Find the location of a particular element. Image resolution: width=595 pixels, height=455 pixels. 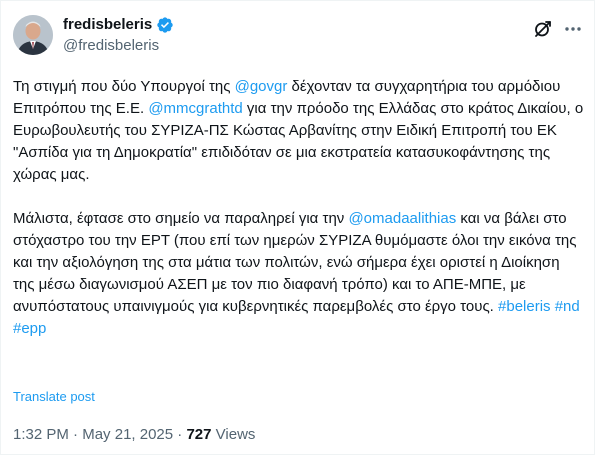

tweet-time: 1:32 PM is located at coordinates (41, 434).